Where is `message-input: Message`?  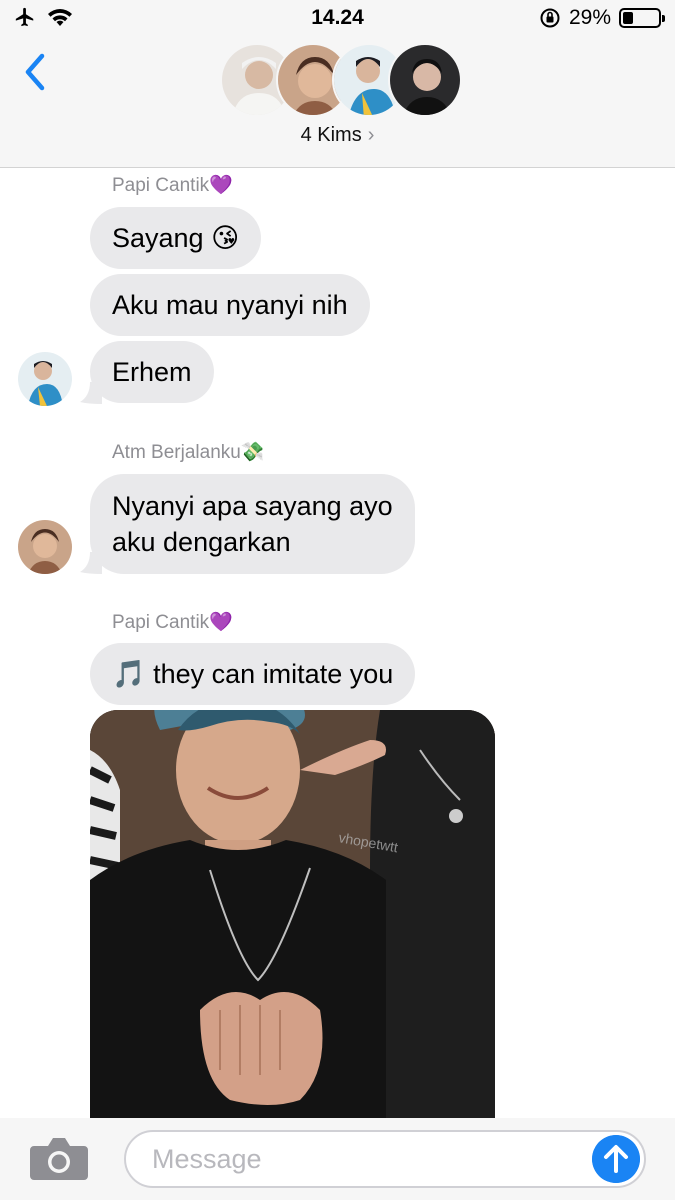
message-input: Message is located at coordinates (385, 1159).